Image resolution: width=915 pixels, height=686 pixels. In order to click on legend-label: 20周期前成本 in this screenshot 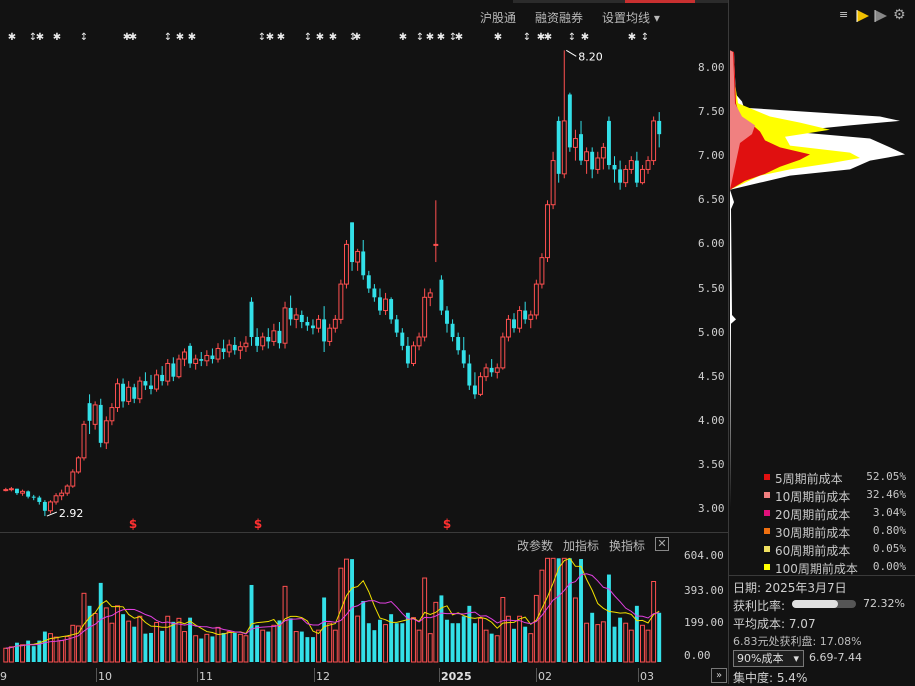, I will do `click(813, 515)`.